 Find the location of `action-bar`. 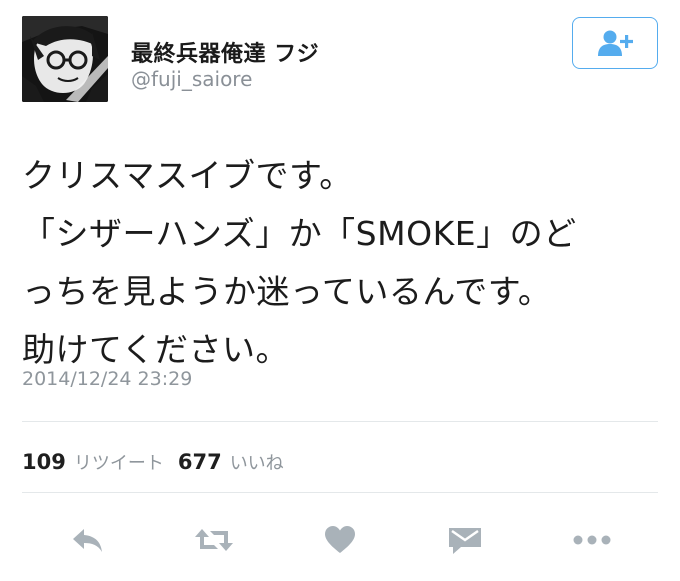

action-bar is located at coordinates (340, 540).